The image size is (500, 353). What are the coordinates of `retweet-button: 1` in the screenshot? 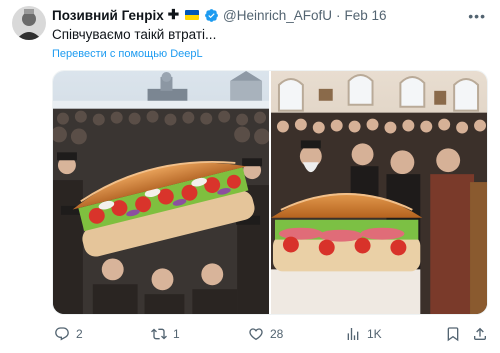 It's located at (165, 334).